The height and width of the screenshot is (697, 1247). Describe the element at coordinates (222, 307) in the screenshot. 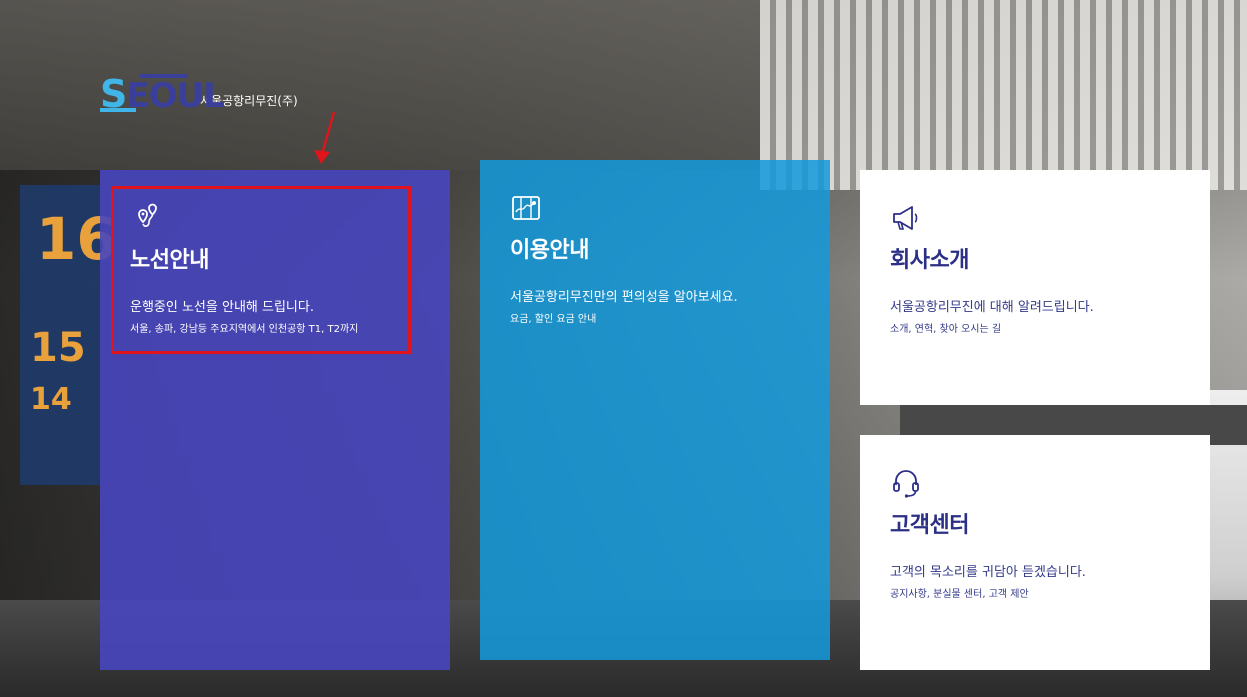

I see `card-description: 운행중인 노선을 안내해 드립니다.` at that location.